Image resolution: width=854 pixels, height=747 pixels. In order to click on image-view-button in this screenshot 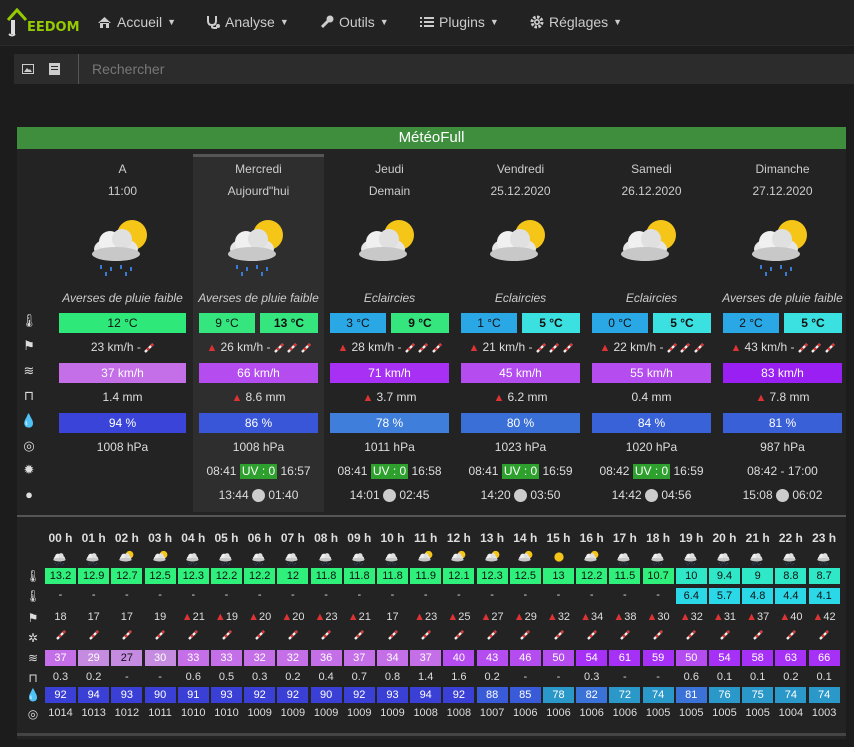, I will do `click(28, 69)`.